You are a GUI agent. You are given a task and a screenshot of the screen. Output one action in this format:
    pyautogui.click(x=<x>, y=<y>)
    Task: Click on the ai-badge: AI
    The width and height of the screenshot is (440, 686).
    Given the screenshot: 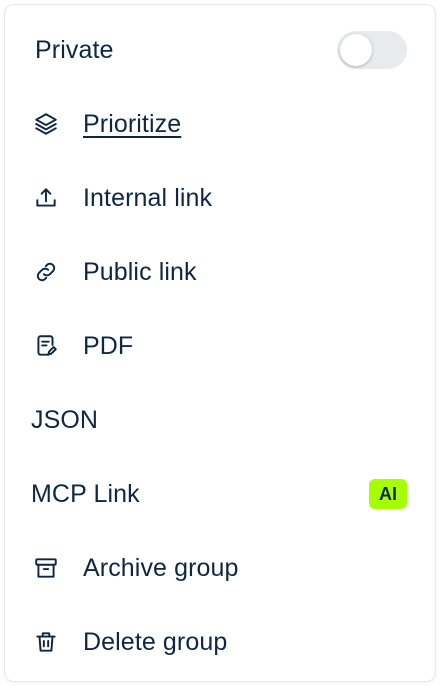 What is the action you would take?
    pyautogui.click(x=388, y=494)
    